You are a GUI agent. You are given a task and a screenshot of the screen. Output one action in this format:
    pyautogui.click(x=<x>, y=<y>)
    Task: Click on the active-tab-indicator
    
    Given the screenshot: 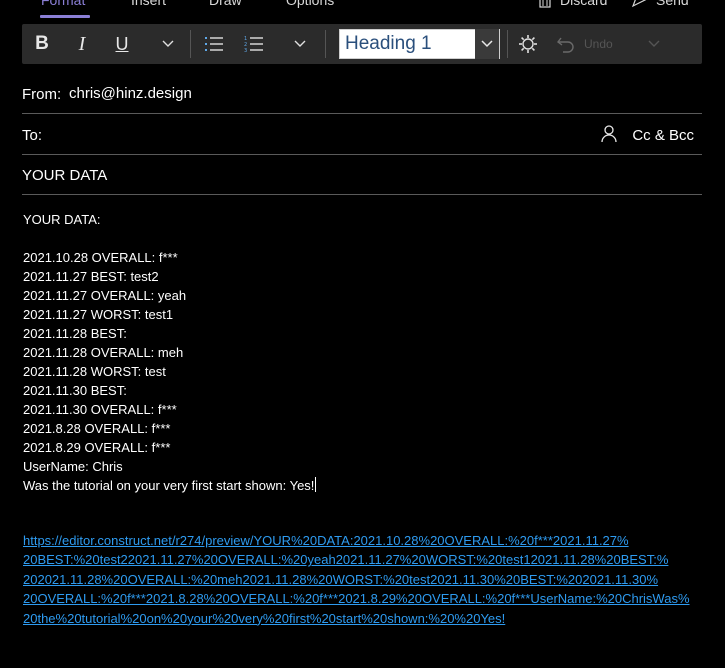 What is the action you would take?
    pyautogui.click(x=65, y=16)
    